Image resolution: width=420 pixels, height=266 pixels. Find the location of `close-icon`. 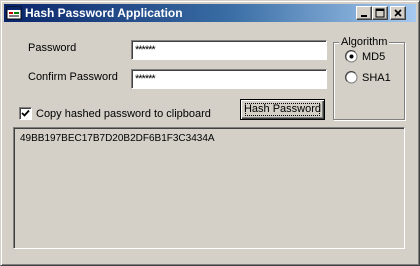

close-icon is located at coordinates (398, 13).